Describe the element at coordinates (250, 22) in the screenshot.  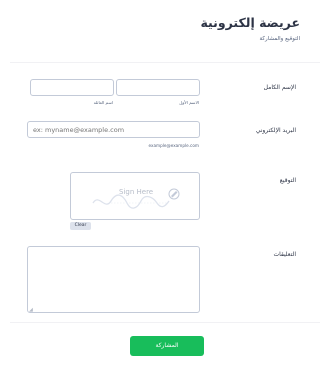
I see `form-title: عريضة إلكترونية` at that location.